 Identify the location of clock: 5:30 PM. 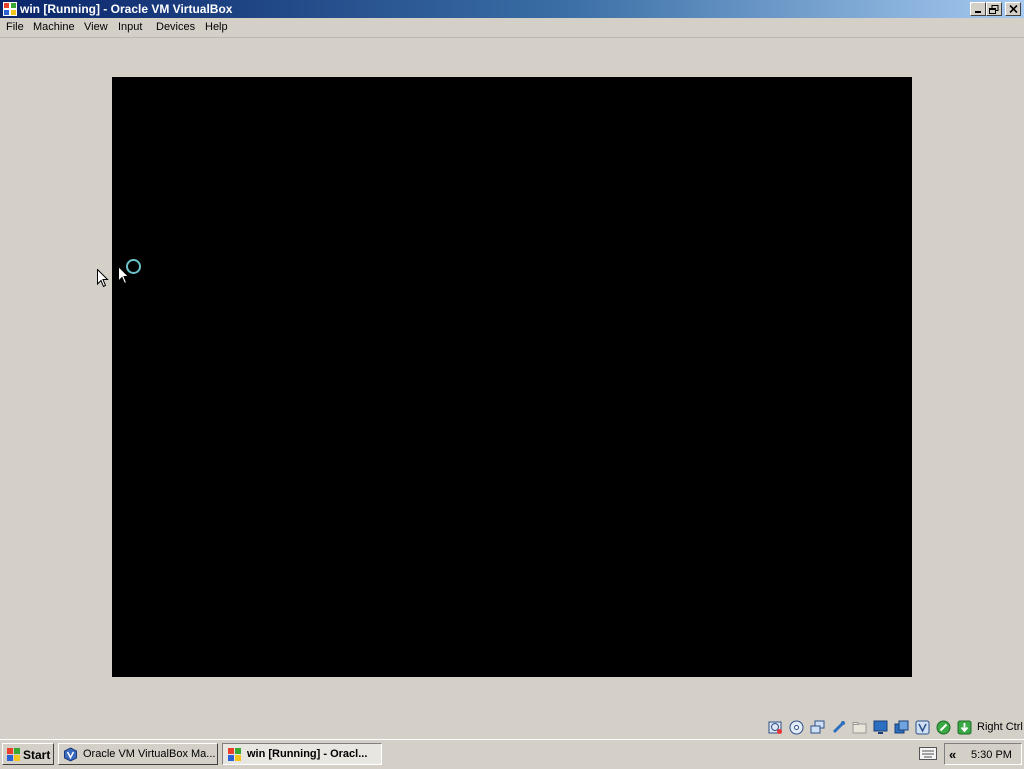
(991, 755).